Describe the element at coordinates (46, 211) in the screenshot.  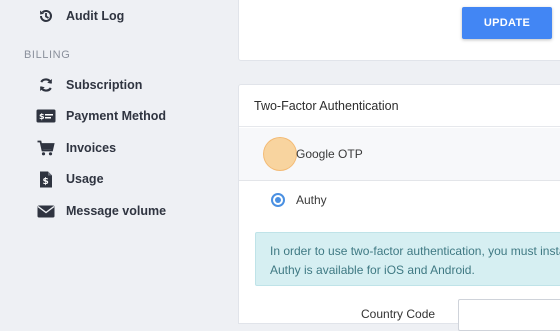
I see `envelope-icon` at that location.